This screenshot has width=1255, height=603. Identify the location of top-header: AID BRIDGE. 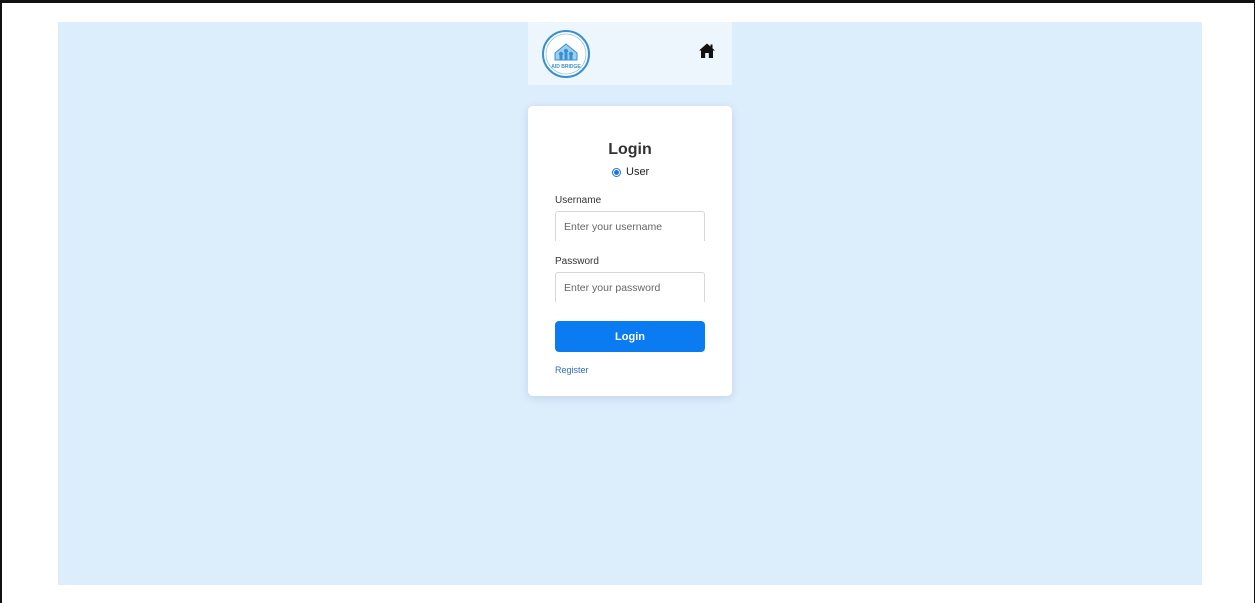
(630, 53).